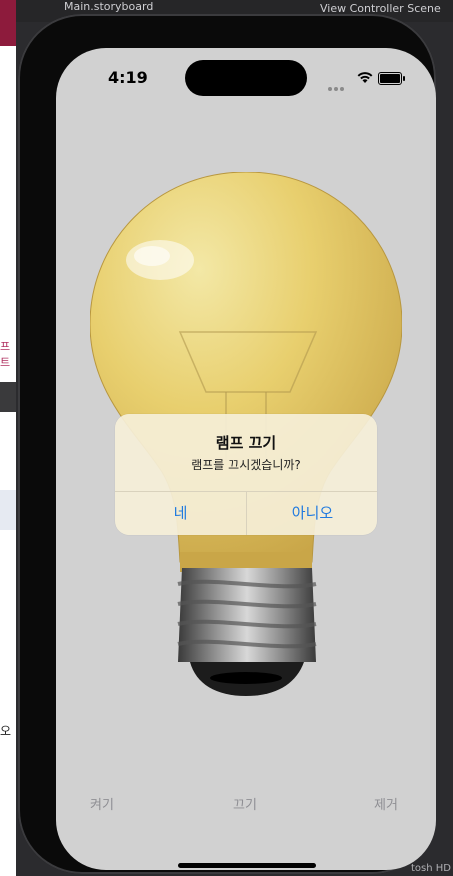  Describe the element at coordinates (102, 803) in the screenshot. I see `turn-on-button: 켜기` at that location.